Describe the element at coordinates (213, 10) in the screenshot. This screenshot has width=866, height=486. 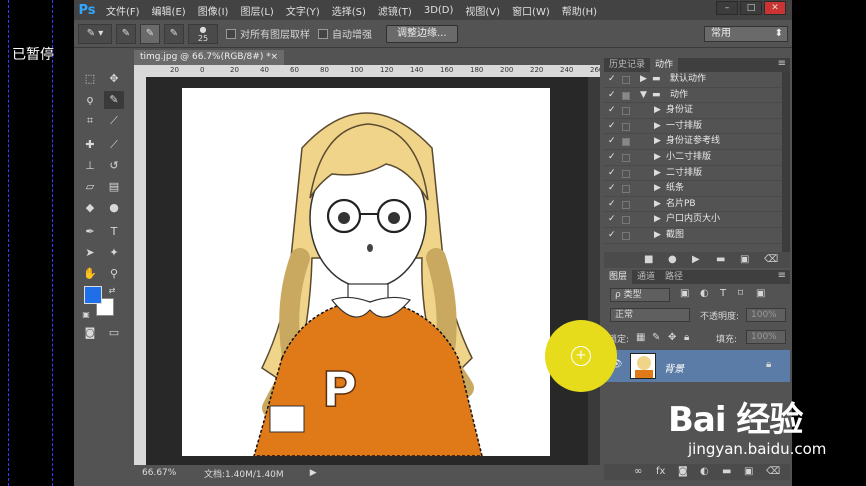
I see `menu-image: 图像(I)` at that location.